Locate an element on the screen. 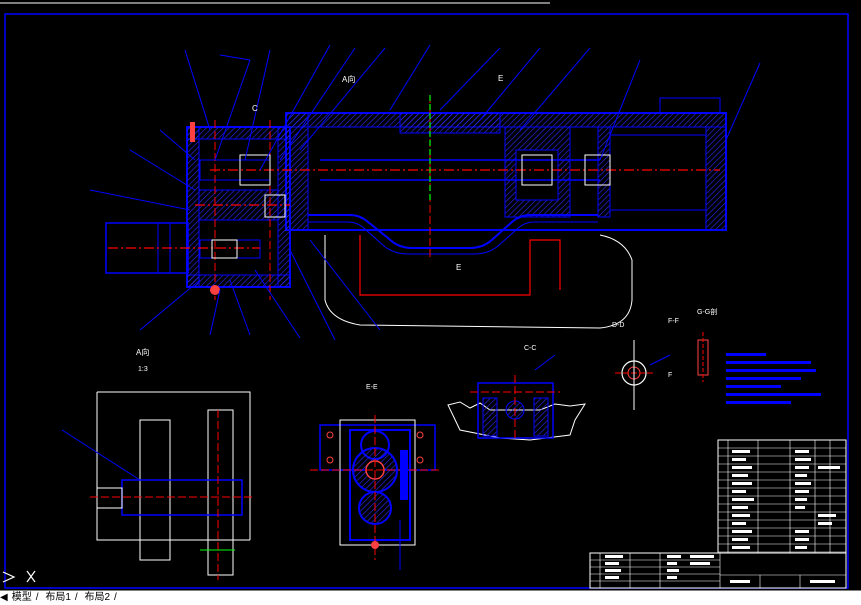  tab-model: 模型 is located at coordinates (22, 597).